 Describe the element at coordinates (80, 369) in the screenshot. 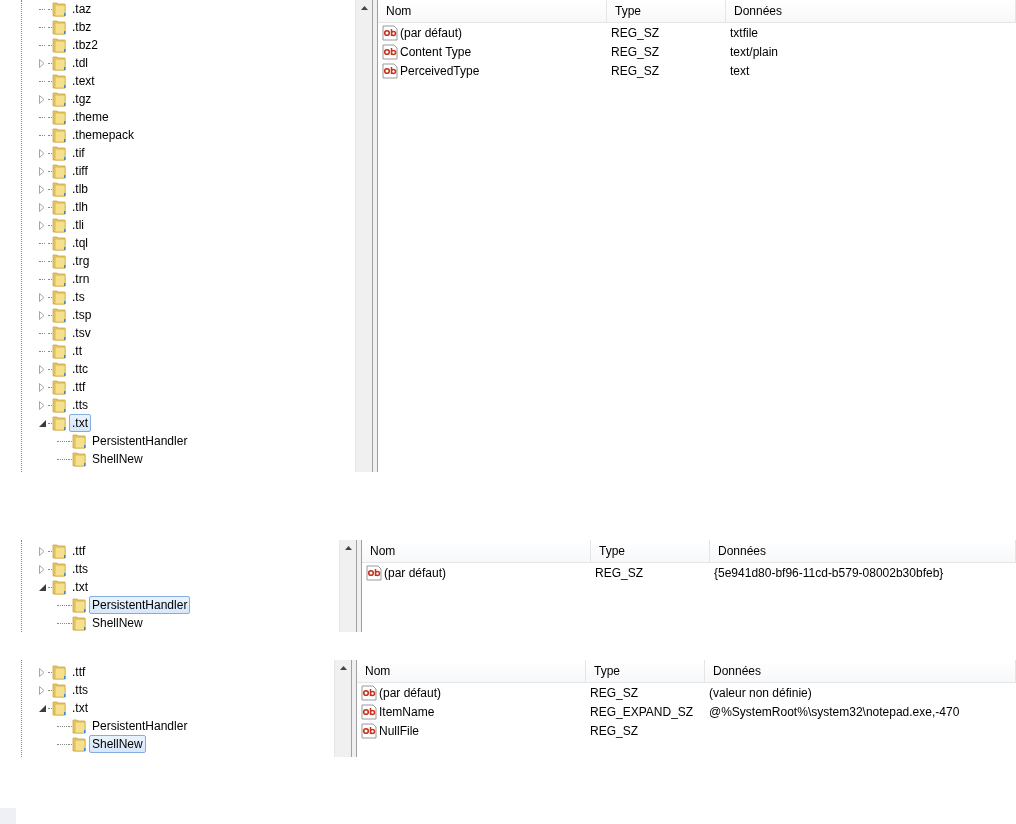

I see `tree-item: .ttc` at that location.